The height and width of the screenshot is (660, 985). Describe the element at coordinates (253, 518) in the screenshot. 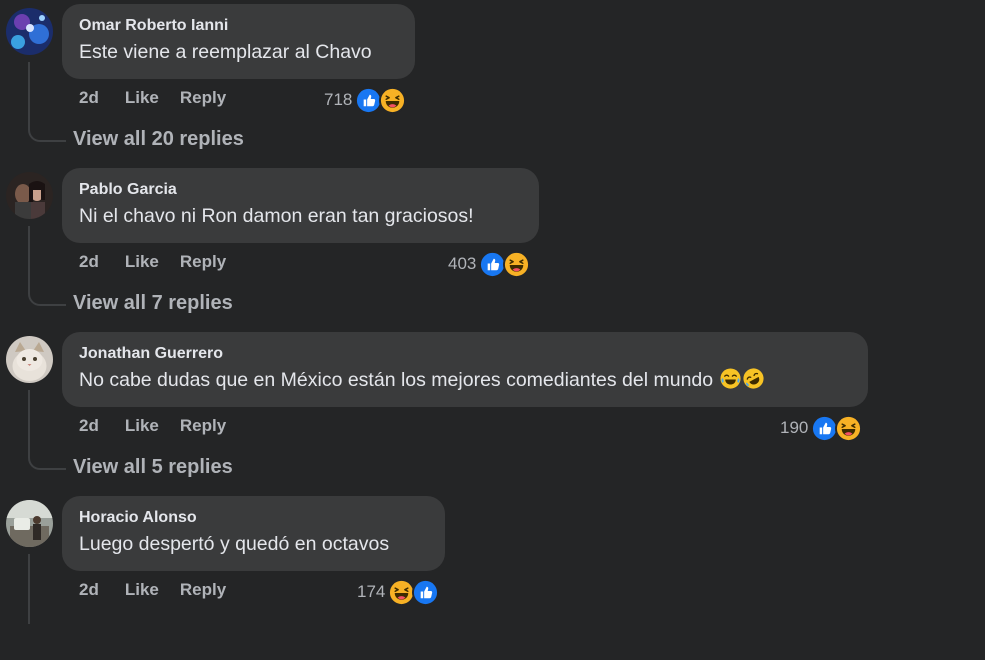

I see `comment-author: Horacio Alonso` at that location.